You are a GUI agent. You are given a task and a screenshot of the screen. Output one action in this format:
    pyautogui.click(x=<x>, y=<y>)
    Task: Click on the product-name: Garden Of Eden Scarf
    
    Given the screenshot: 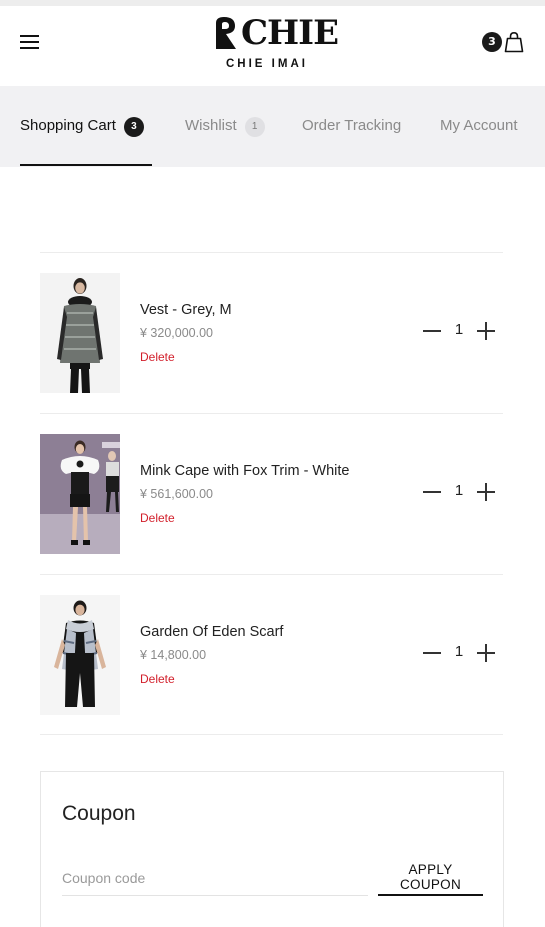 What is the action you would take?
    pyautogui.click(x=211, y=632)
    